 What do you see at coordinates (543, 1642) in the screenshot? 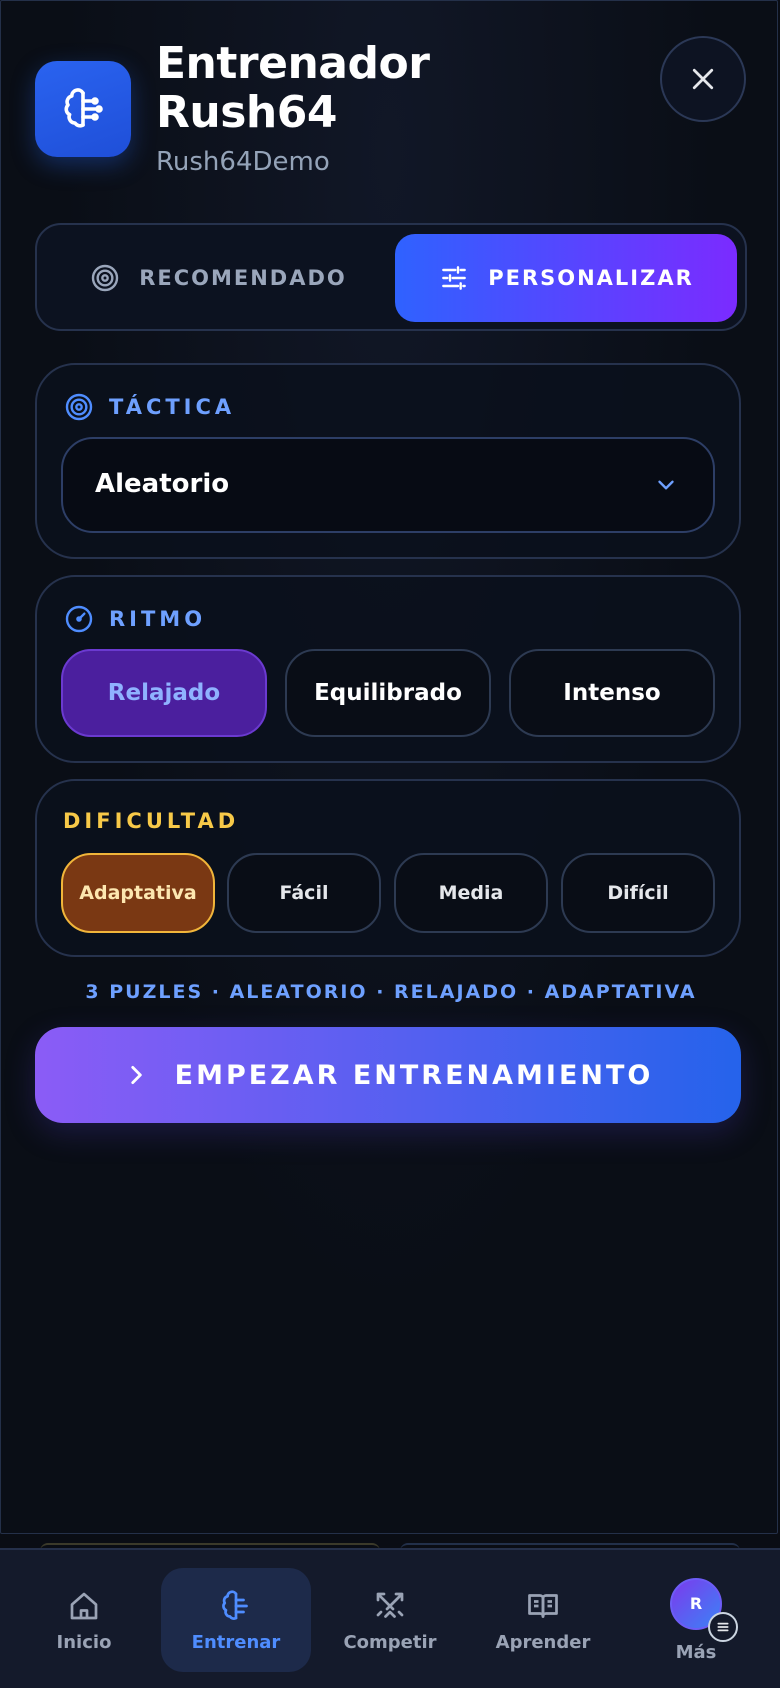
I see `nav-label: Aprender` at bounding box center [543, 1642].